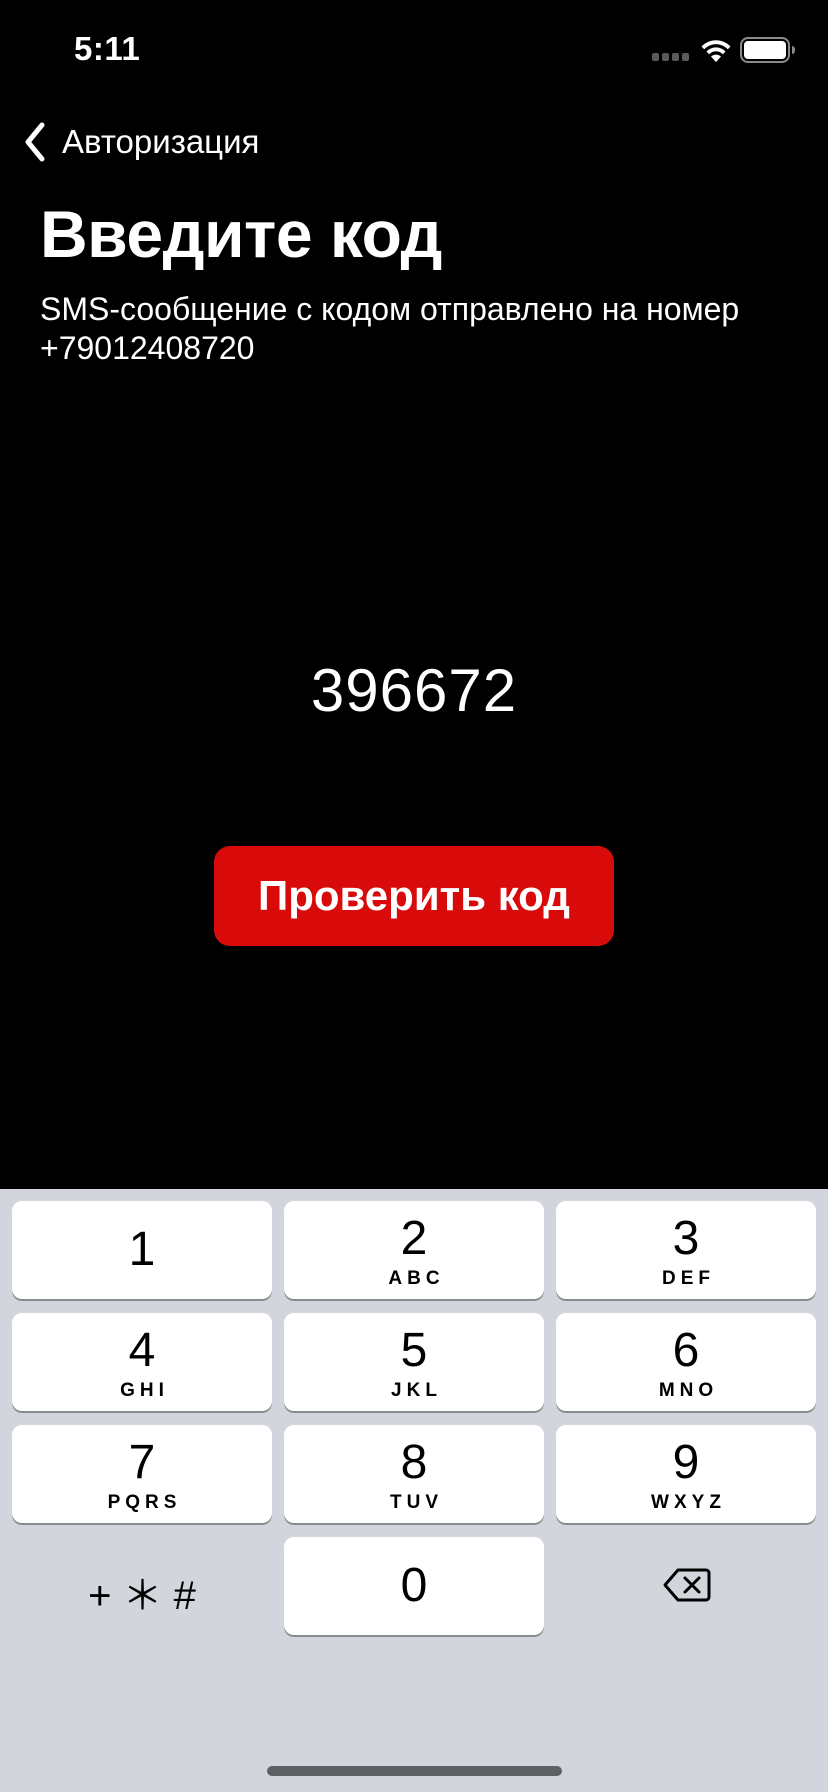  What do you see at coordinates (414, 896) in the screenshot?
I see `verify-code-button: Проверить код` at bounding box center [414, 896].